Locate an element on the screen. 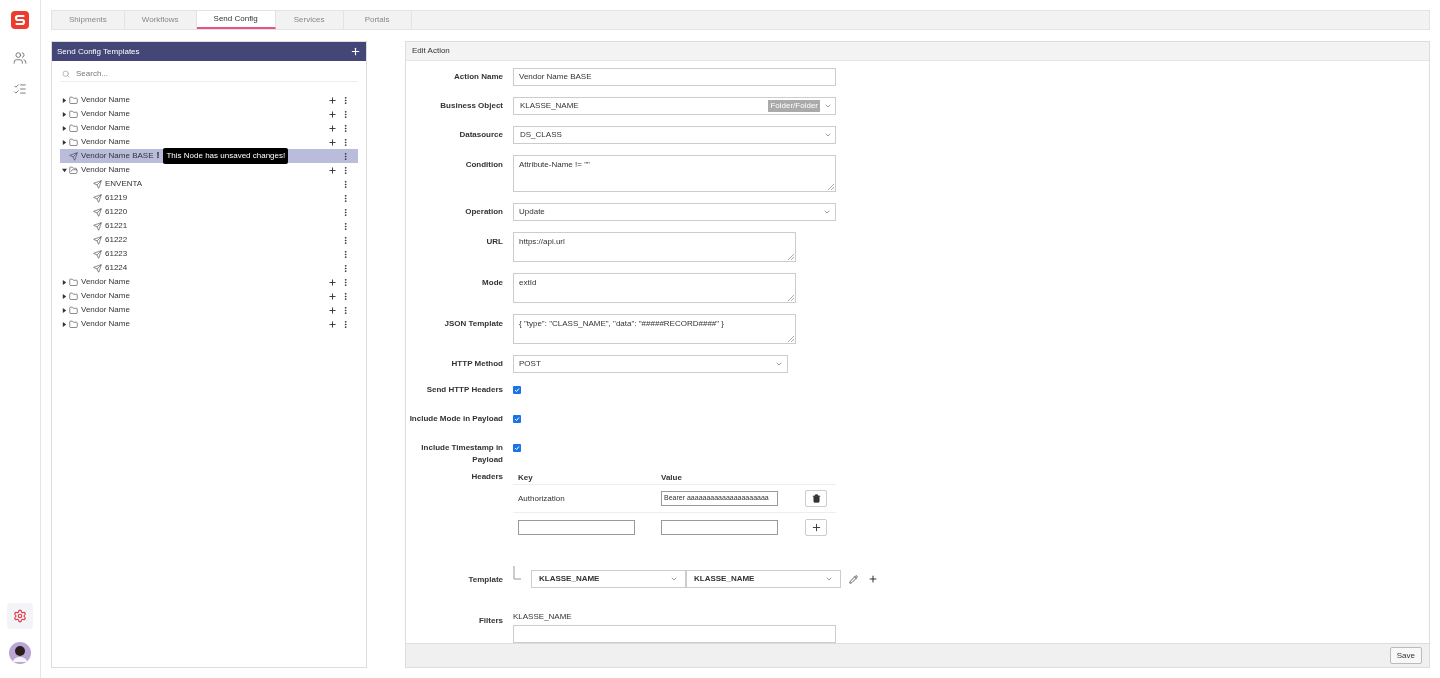 This screenshot has height=678, width=1440. text-area: extId is located at coordinates (654, 288).